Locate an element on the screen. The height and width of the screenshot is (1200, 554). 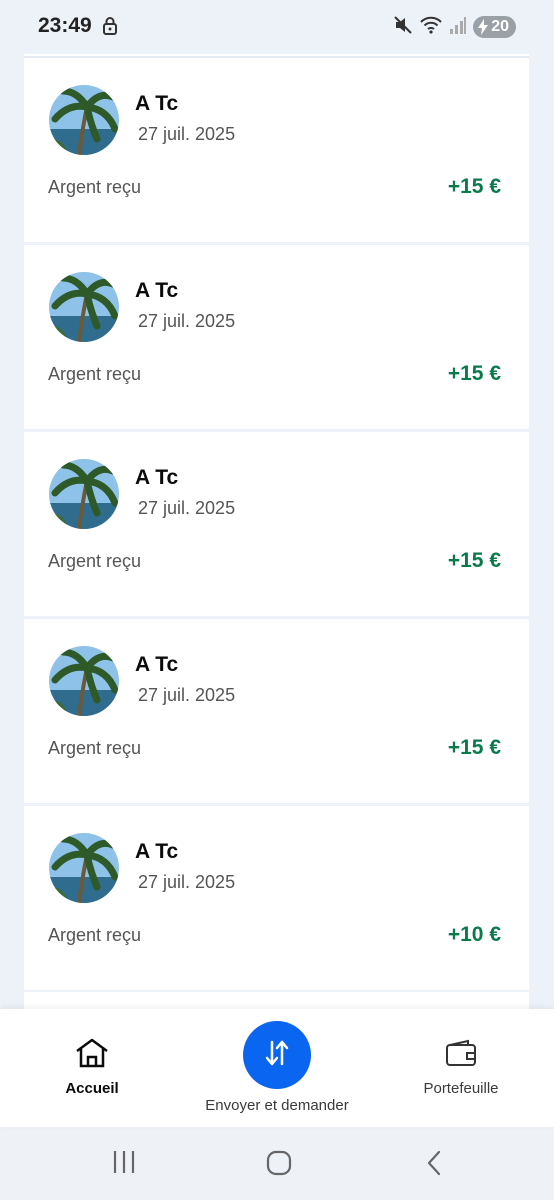
transaction-card: A Tc 27 juil. 2025 Argent reçu +10 € is located at coordinates (276, 898).